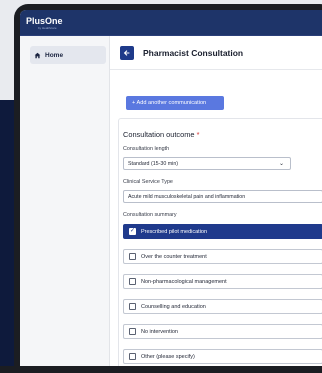  I want to click on option-label: Counselling and education, so click(173, 306).